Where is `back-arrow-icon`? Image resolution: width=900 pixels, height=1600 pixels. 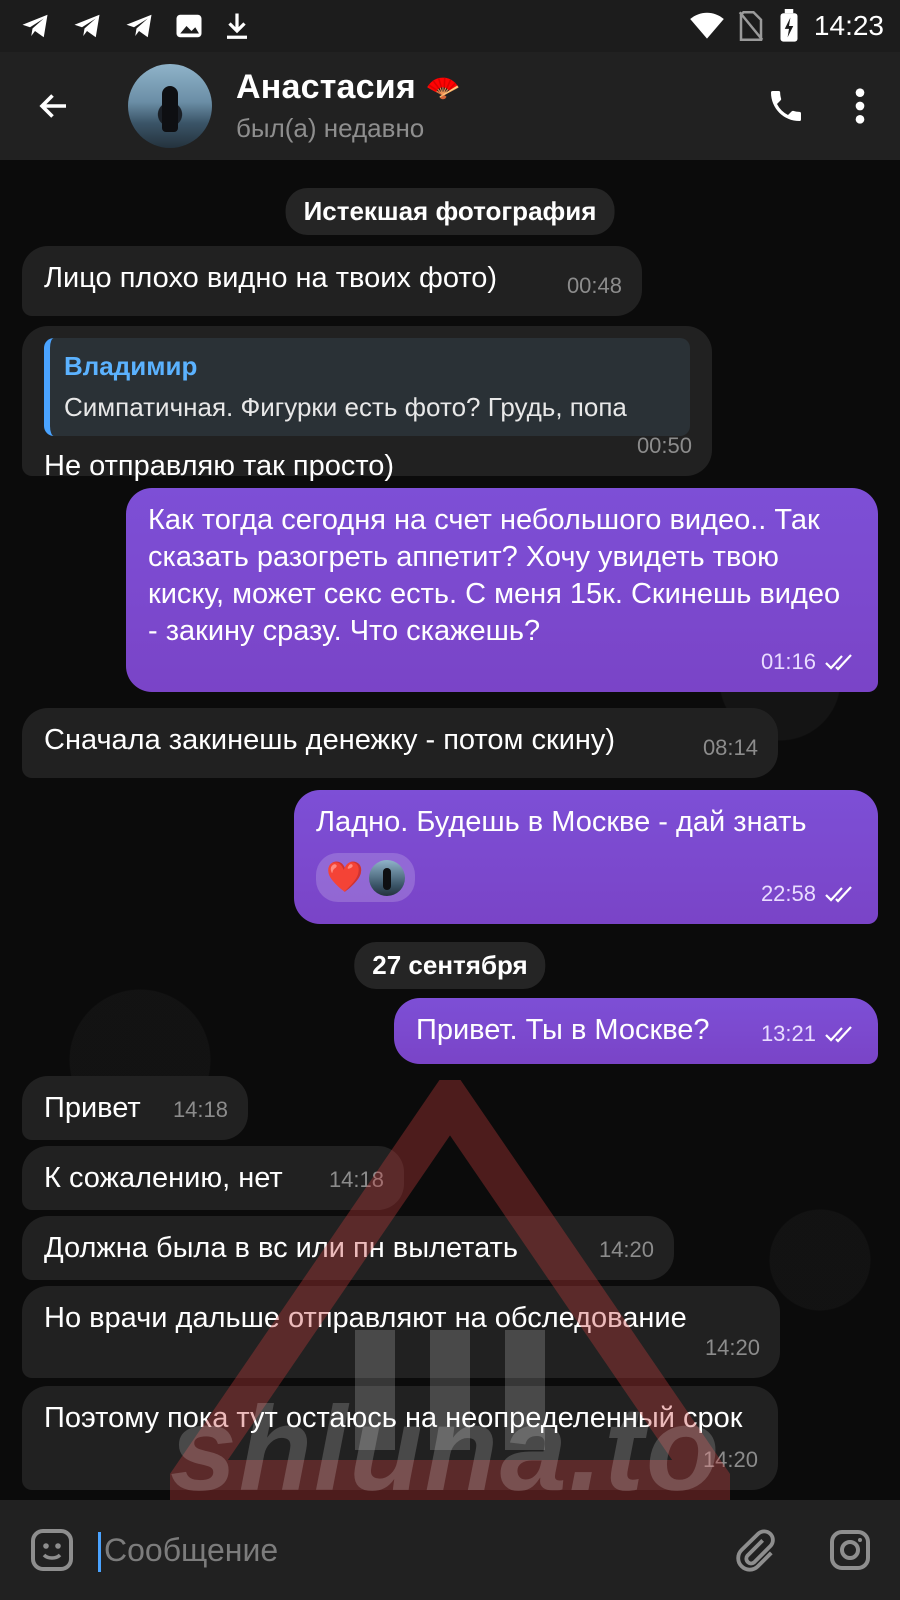 back-arrow-icon is located at coordinates (52, 106).